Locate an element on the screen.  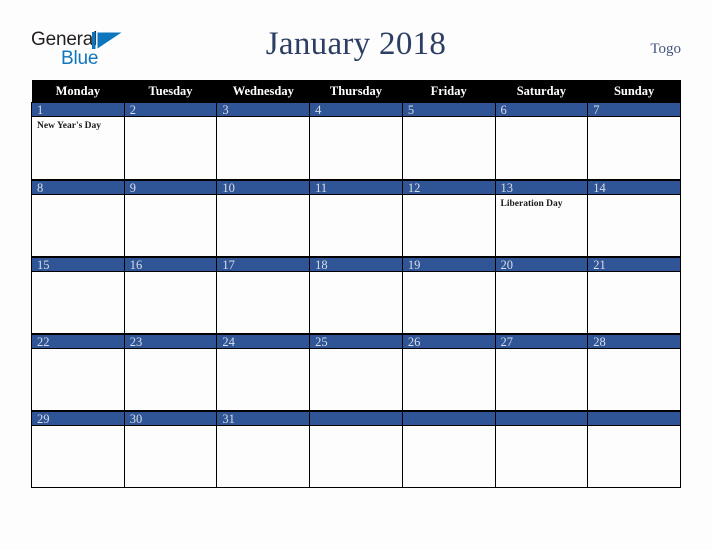
day-events: Liberation Day is located at coordinates (542, 202).